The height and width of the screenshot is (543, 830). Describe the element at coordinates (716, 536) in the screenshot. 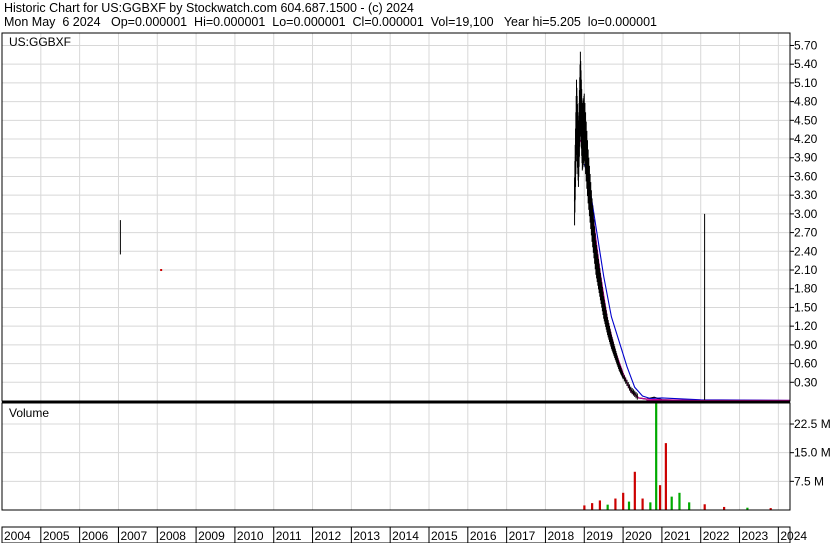

I see `x-axis-label: 2022` at that location.